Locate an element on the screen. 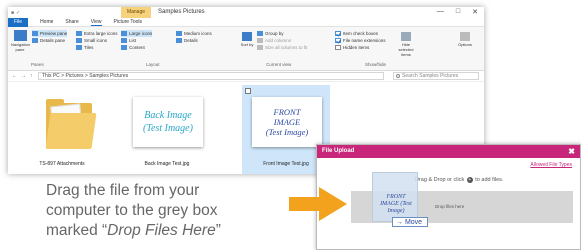 This screenshot has width=581, height=250. file-name-extensions-label: File name extensions is located at coordinates (364, 40).